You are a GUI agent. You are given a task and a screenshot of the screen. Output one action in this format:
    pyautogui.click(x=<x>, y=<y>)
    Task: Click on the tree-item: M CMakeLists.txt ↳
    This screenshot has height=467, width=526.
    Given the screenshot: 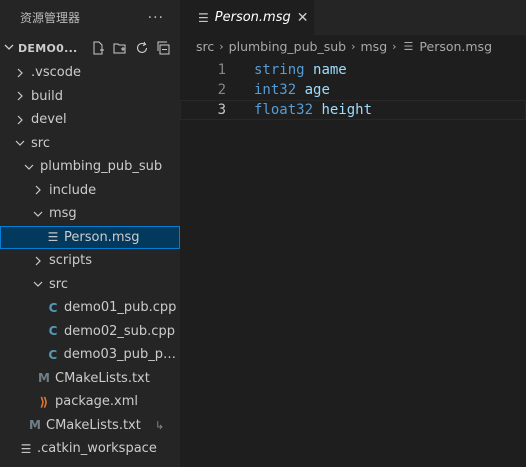 What is the action you would take?
    pyautogui.click(x=90, y=426)
    